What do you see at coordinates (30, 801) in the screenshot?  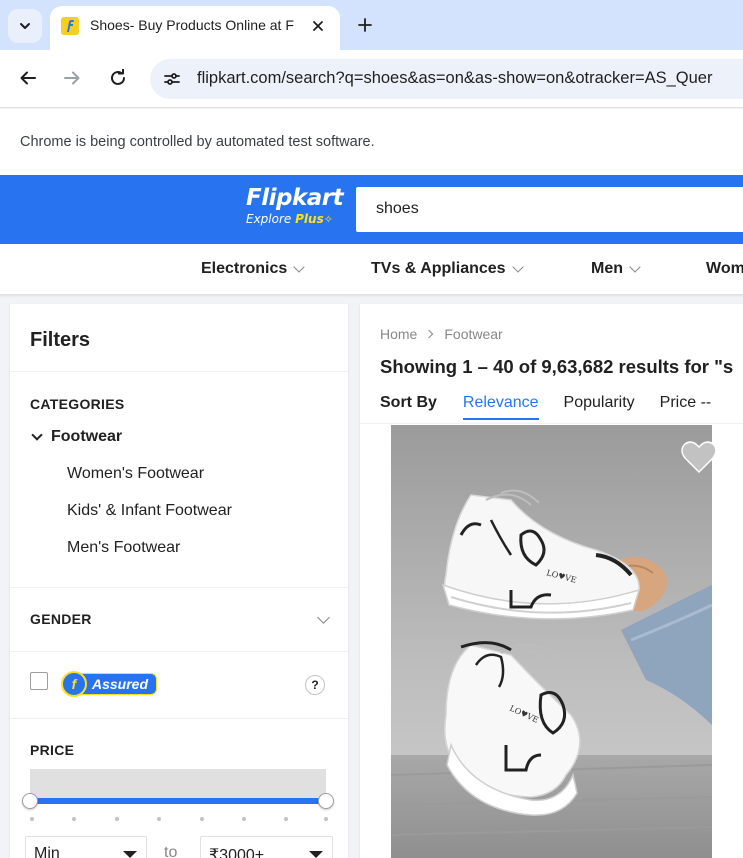 I see `price-min-handle` at bounding box center [30, 801].